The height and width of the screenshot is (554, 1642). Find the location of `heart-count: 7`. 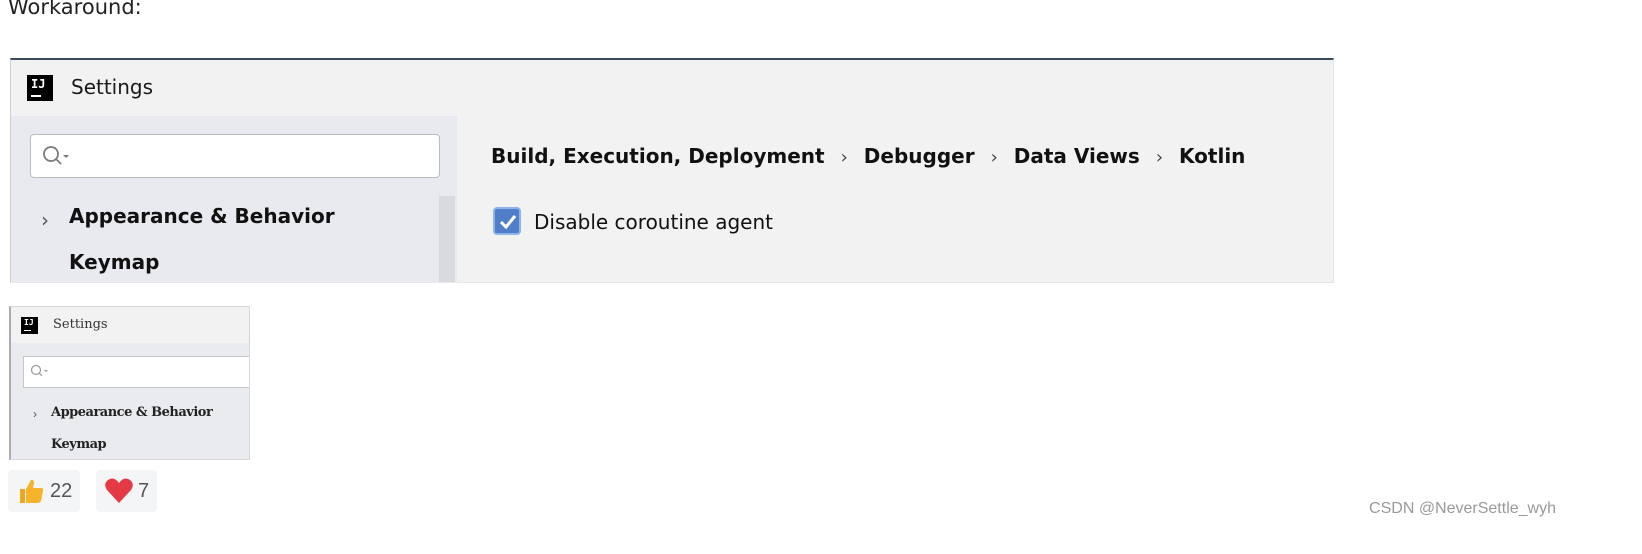

heart-count: 7 is located at coordinates (144, 490).